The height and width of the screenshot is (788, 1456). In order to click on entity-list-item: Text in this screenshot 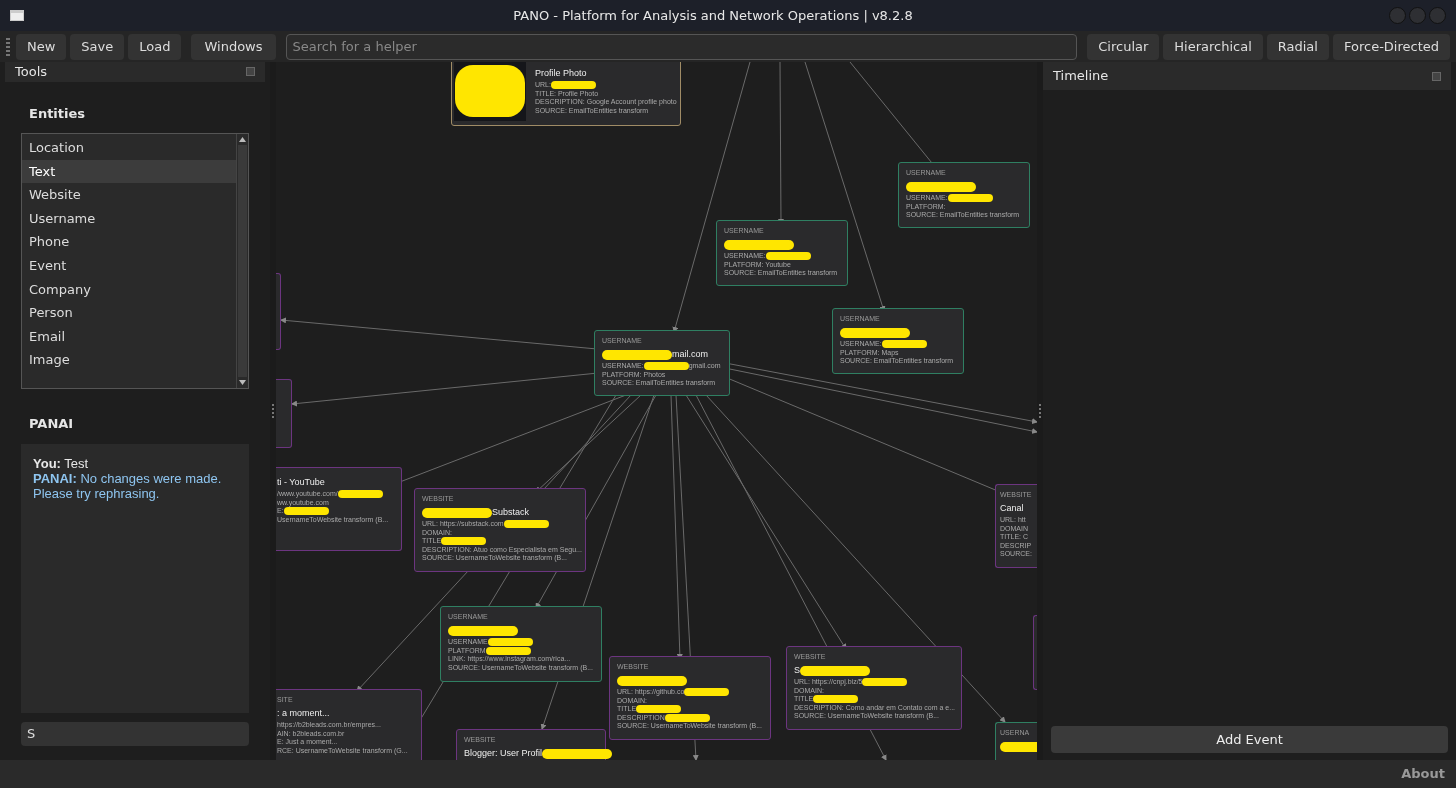, I will do `click(129, 171)`.